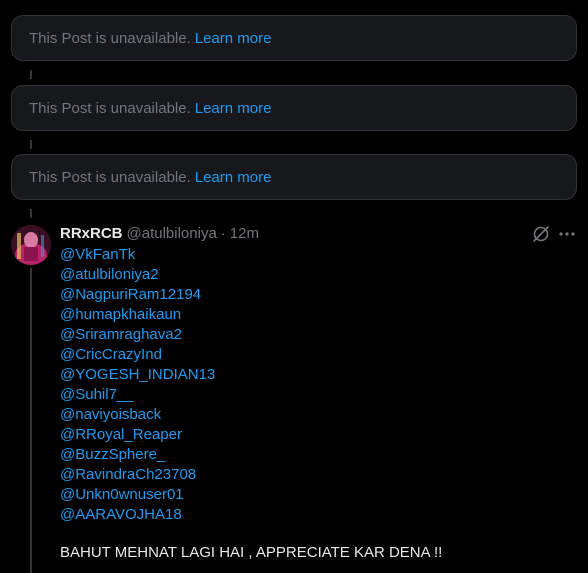  I want to click on grok-icon, so click(541, 234).